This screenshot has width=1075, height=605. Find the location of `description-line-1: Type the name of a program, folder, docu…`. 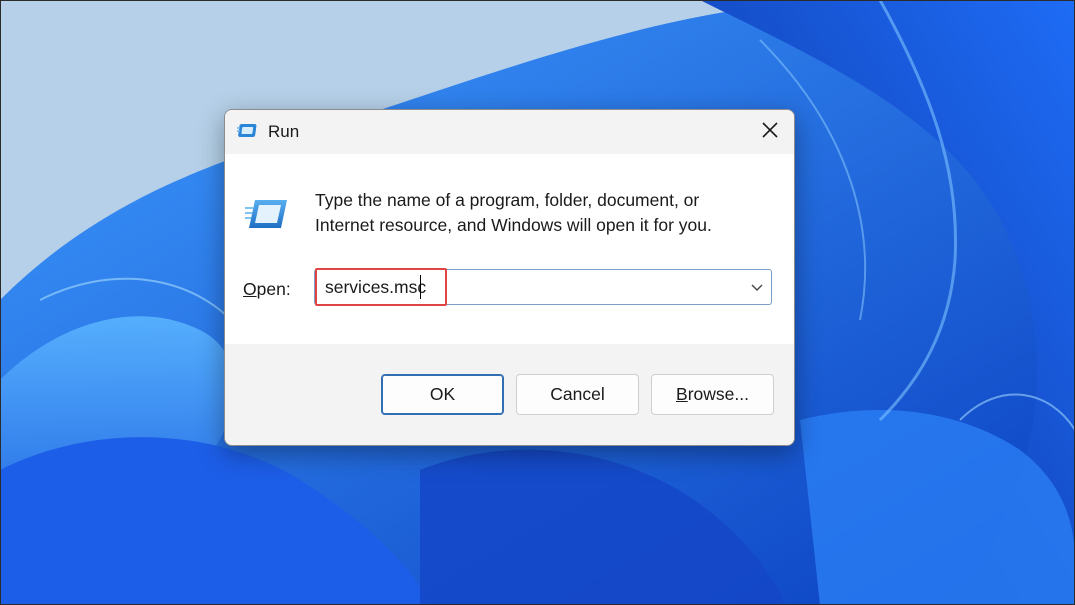

description-line-1: Type the name of a program, folder, docu… is located at coordinates (507, 200).